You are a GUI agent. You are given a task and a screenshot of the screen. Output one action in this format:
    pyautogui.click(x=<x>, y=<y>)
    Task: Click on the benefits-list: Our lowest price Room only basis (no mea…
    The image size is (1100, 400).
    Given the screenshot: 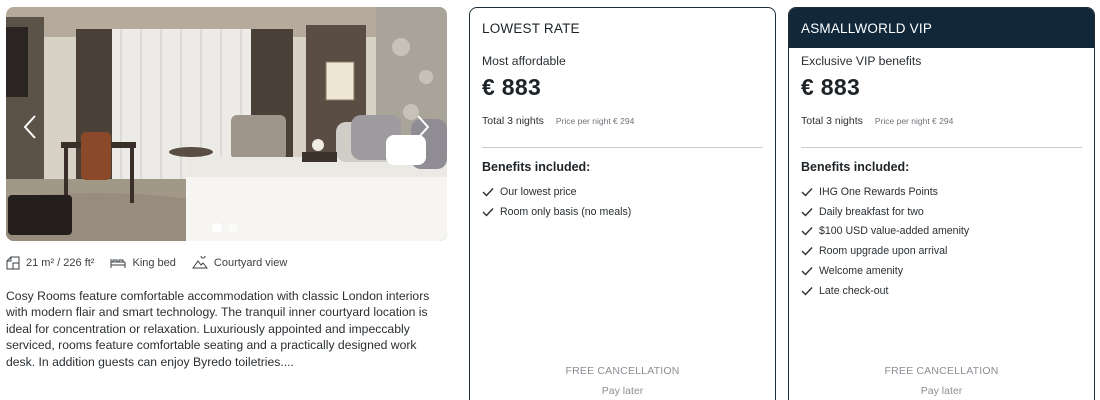 What is the action you would take?
    pyautogui.click(x=622, y=202)
    